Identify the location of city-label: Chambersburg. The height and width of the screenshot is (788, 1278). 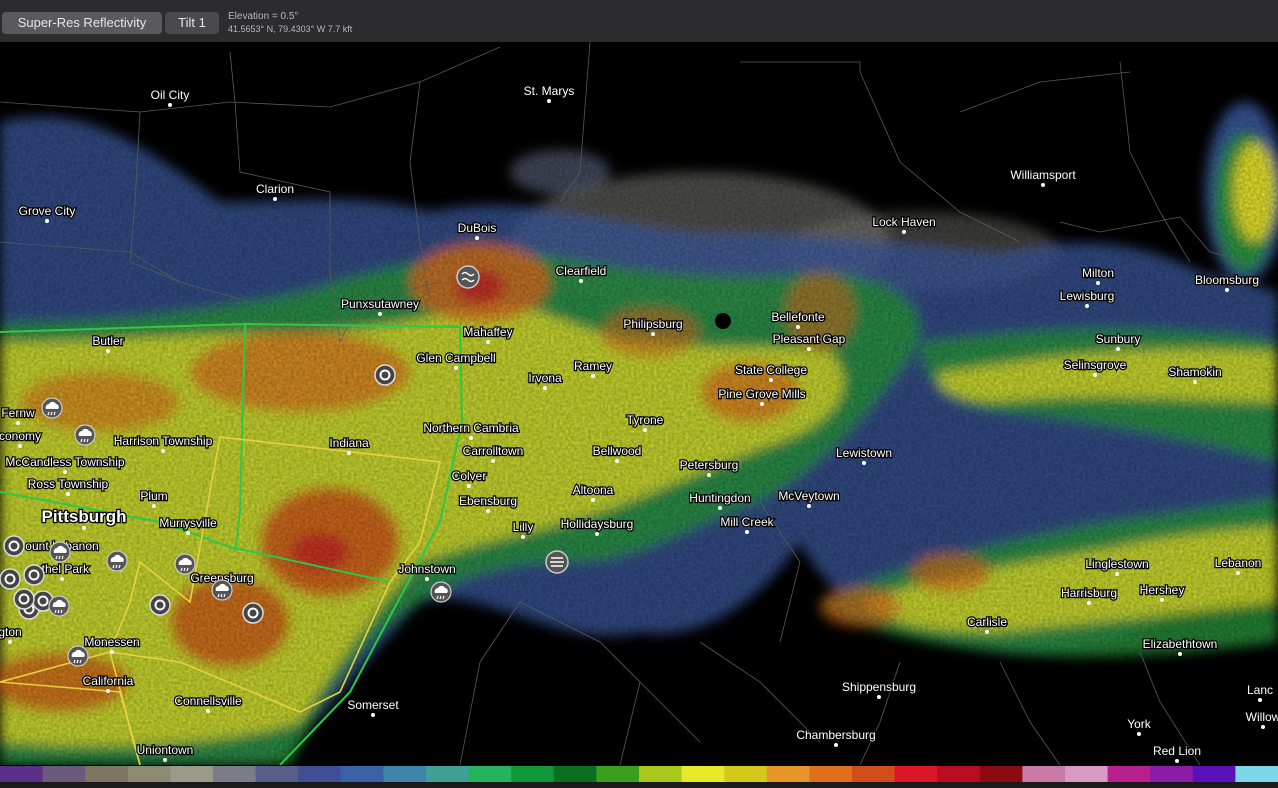
(835, 735).